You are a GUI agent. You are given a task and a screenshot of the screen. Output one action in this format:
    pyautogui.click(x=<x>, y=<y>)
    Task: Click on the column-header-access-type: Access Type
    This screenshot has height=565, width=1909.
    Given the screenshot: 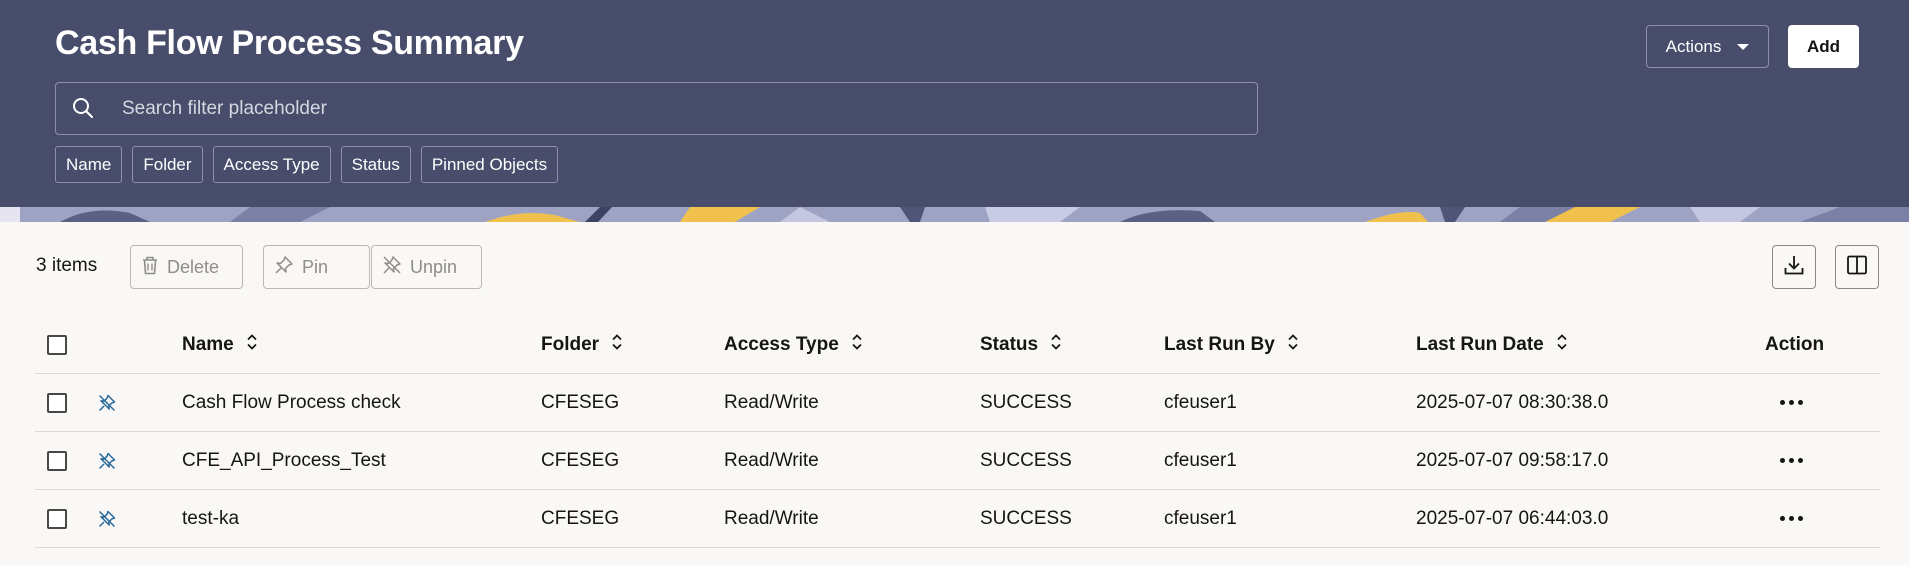 What is the action you would take?
    pyautogui.click(x=793, y=344)
    